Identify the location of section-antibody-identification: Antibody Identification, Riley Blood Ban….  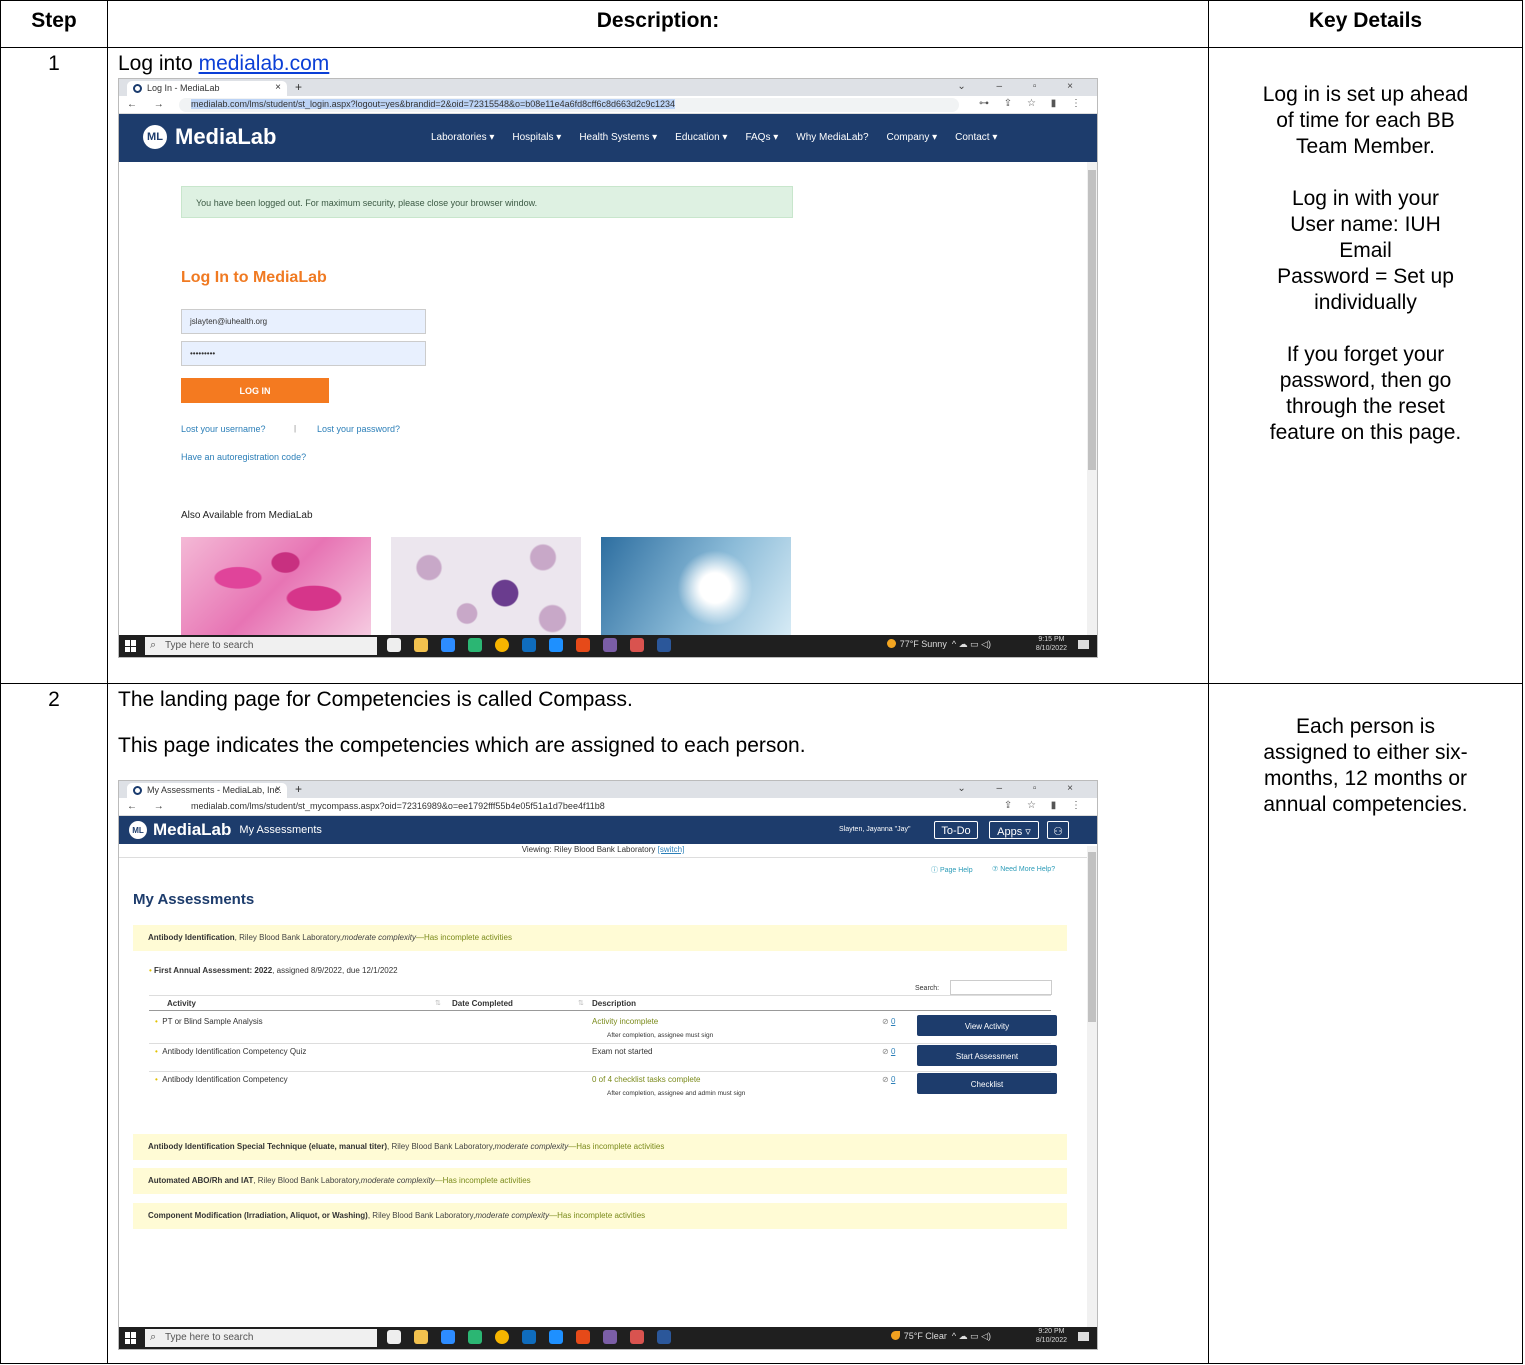
(600, 938).